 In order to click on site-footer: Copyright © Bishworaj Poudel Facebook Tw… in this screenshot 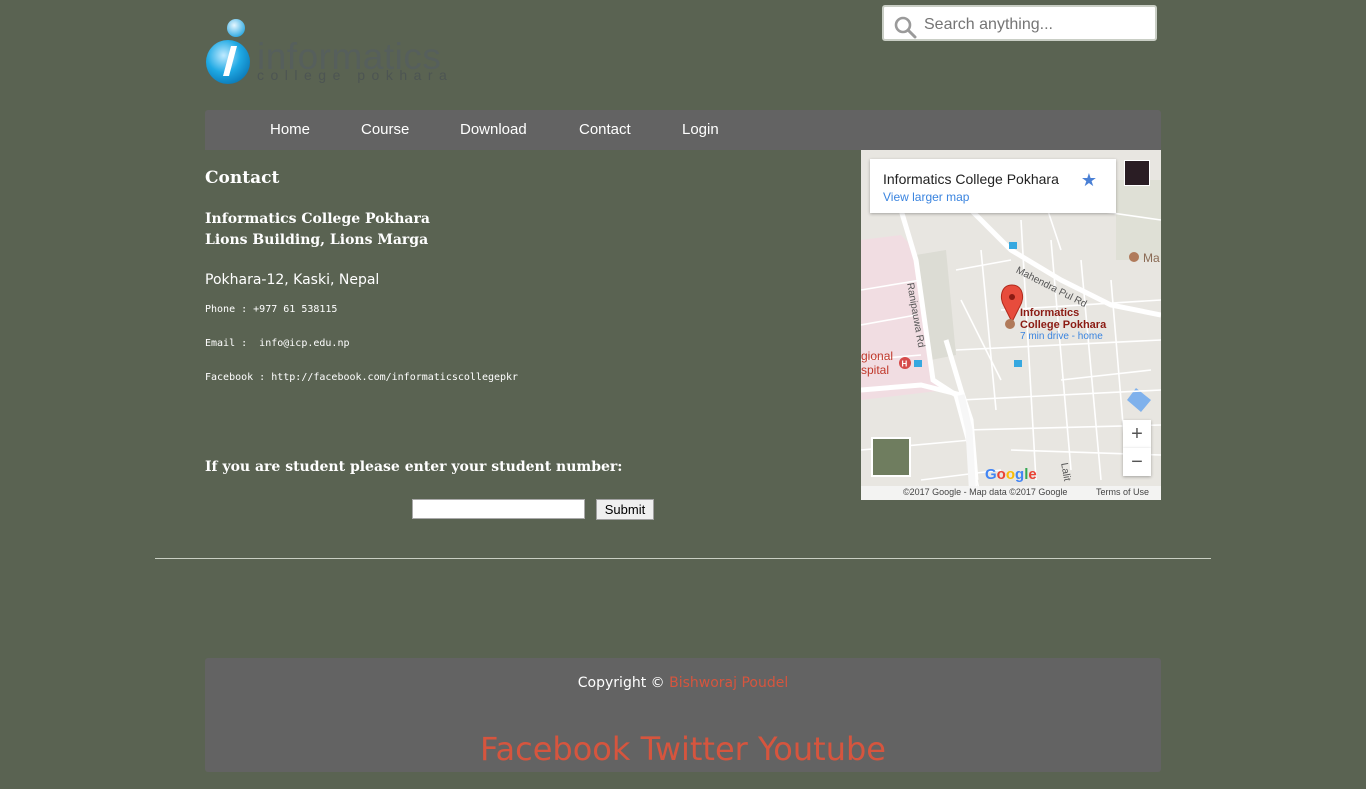, I will do `click(683, 715)`.